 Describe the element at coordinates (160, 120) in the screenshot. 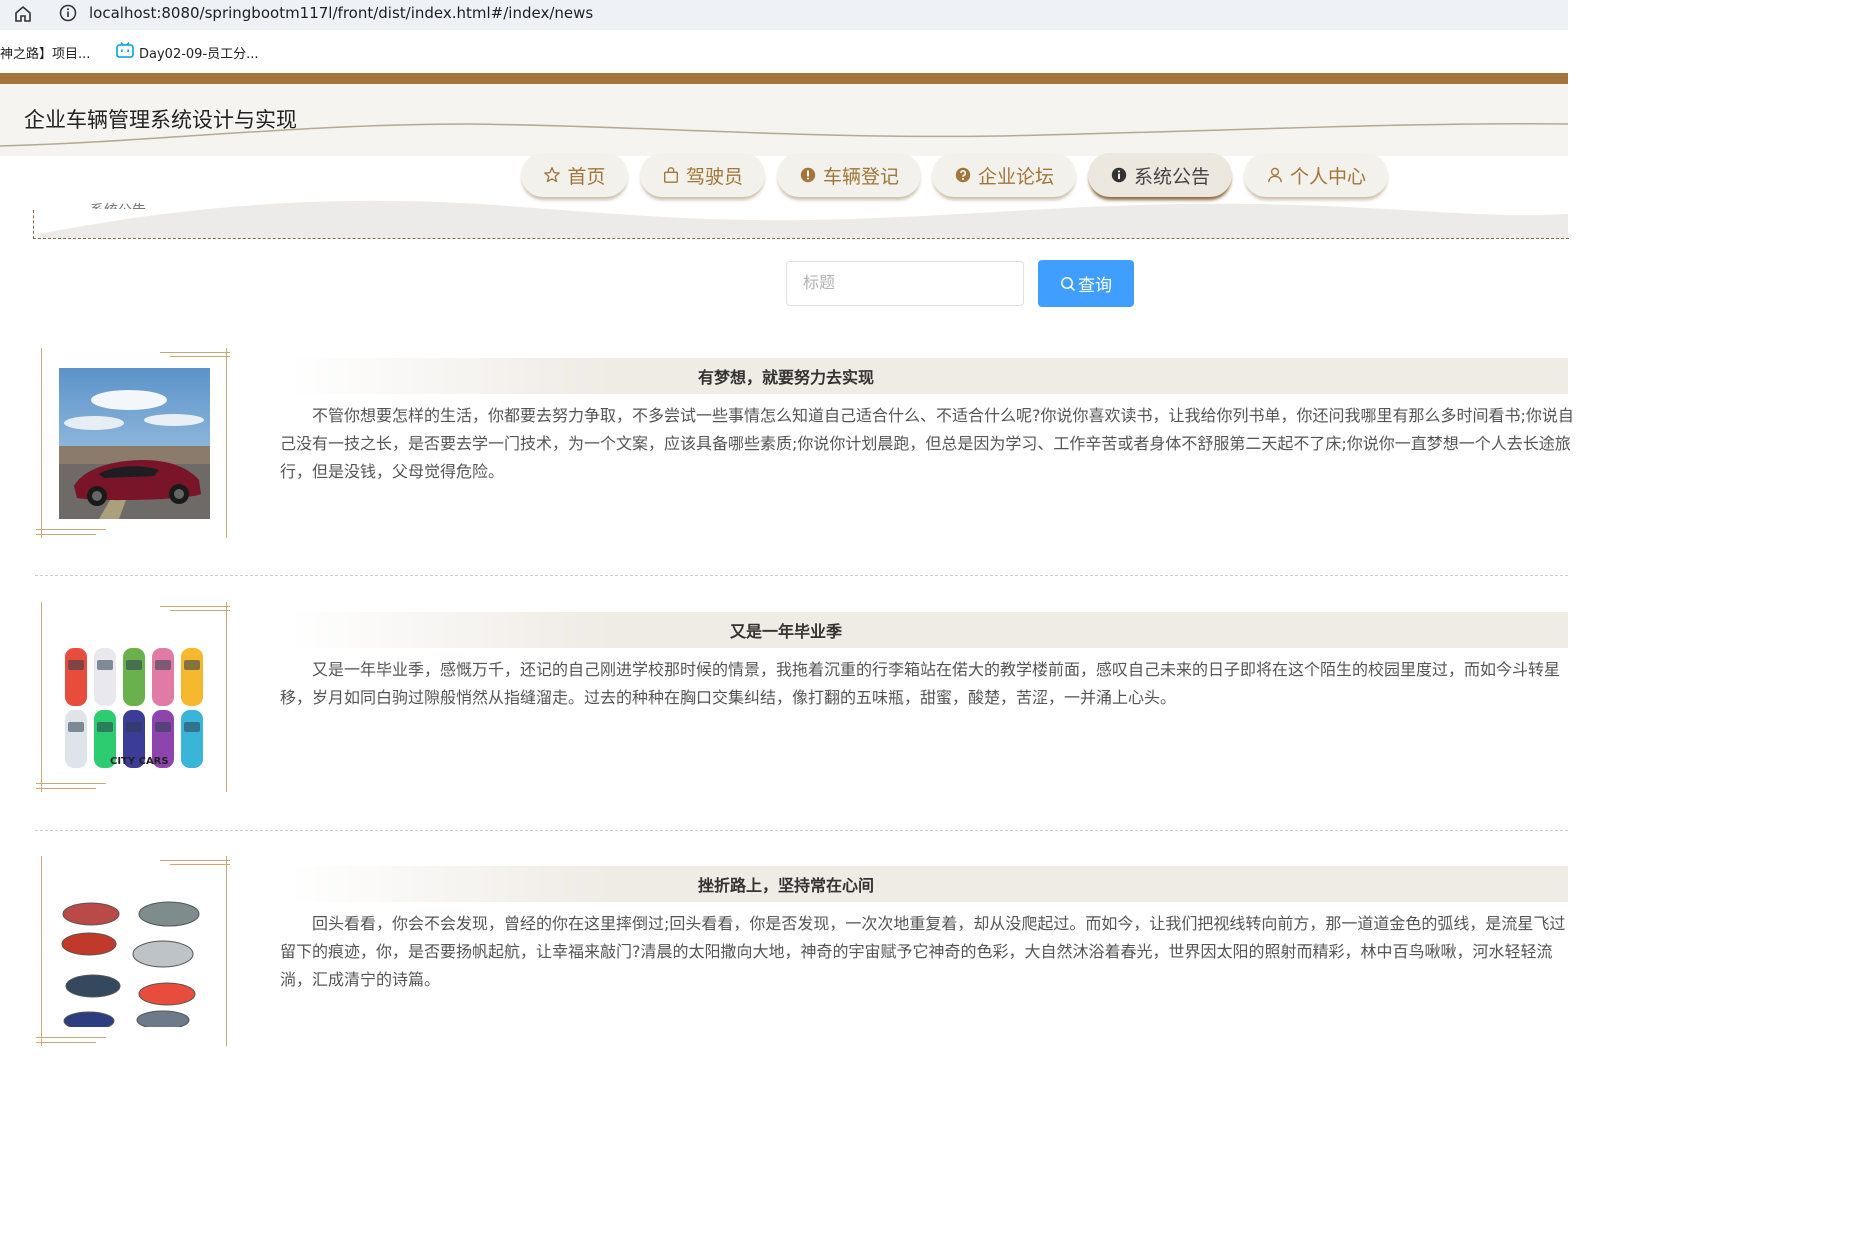

I see `site-title: 企业车辆管理系统设计与实现` at that location.